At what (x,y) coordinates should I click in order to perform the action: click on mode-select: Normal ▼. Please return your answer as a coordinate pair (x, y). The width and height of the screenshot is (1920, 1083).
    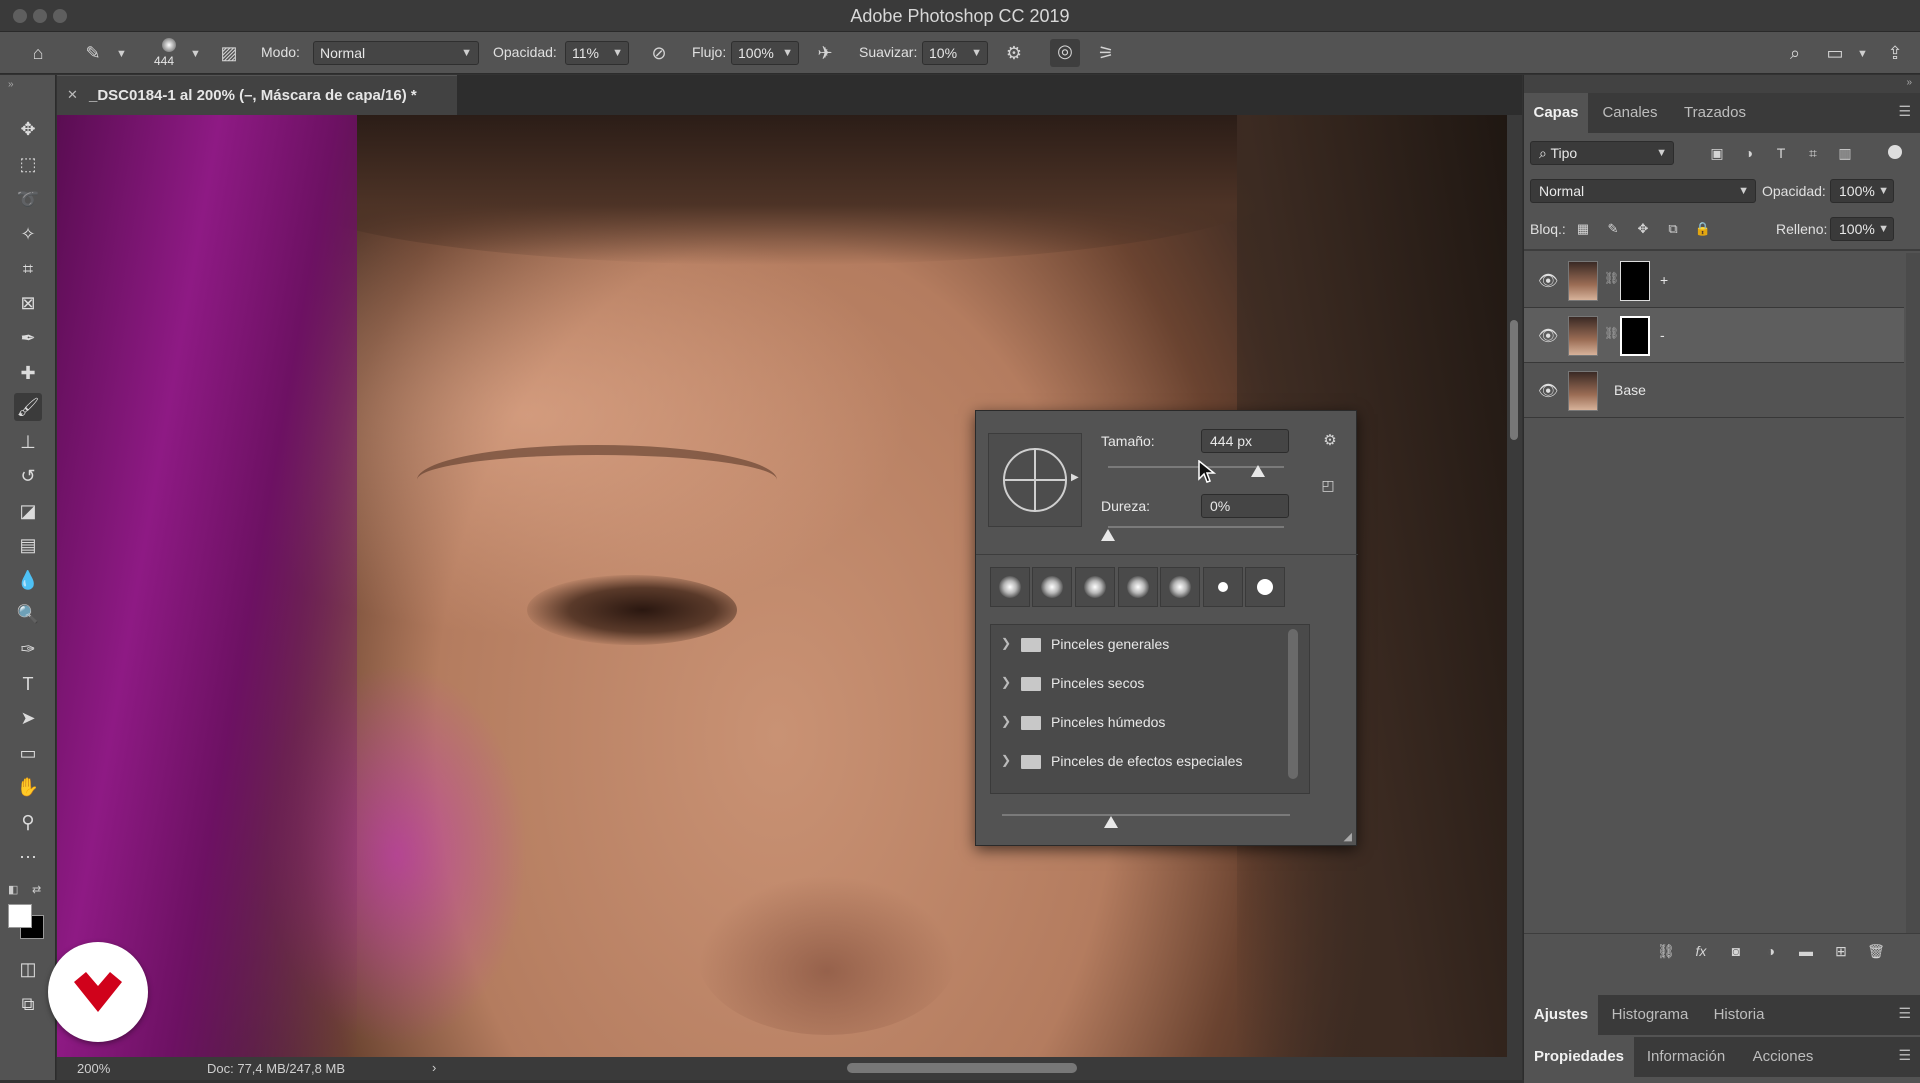
    Looking at the image, I should click on (396, 53).